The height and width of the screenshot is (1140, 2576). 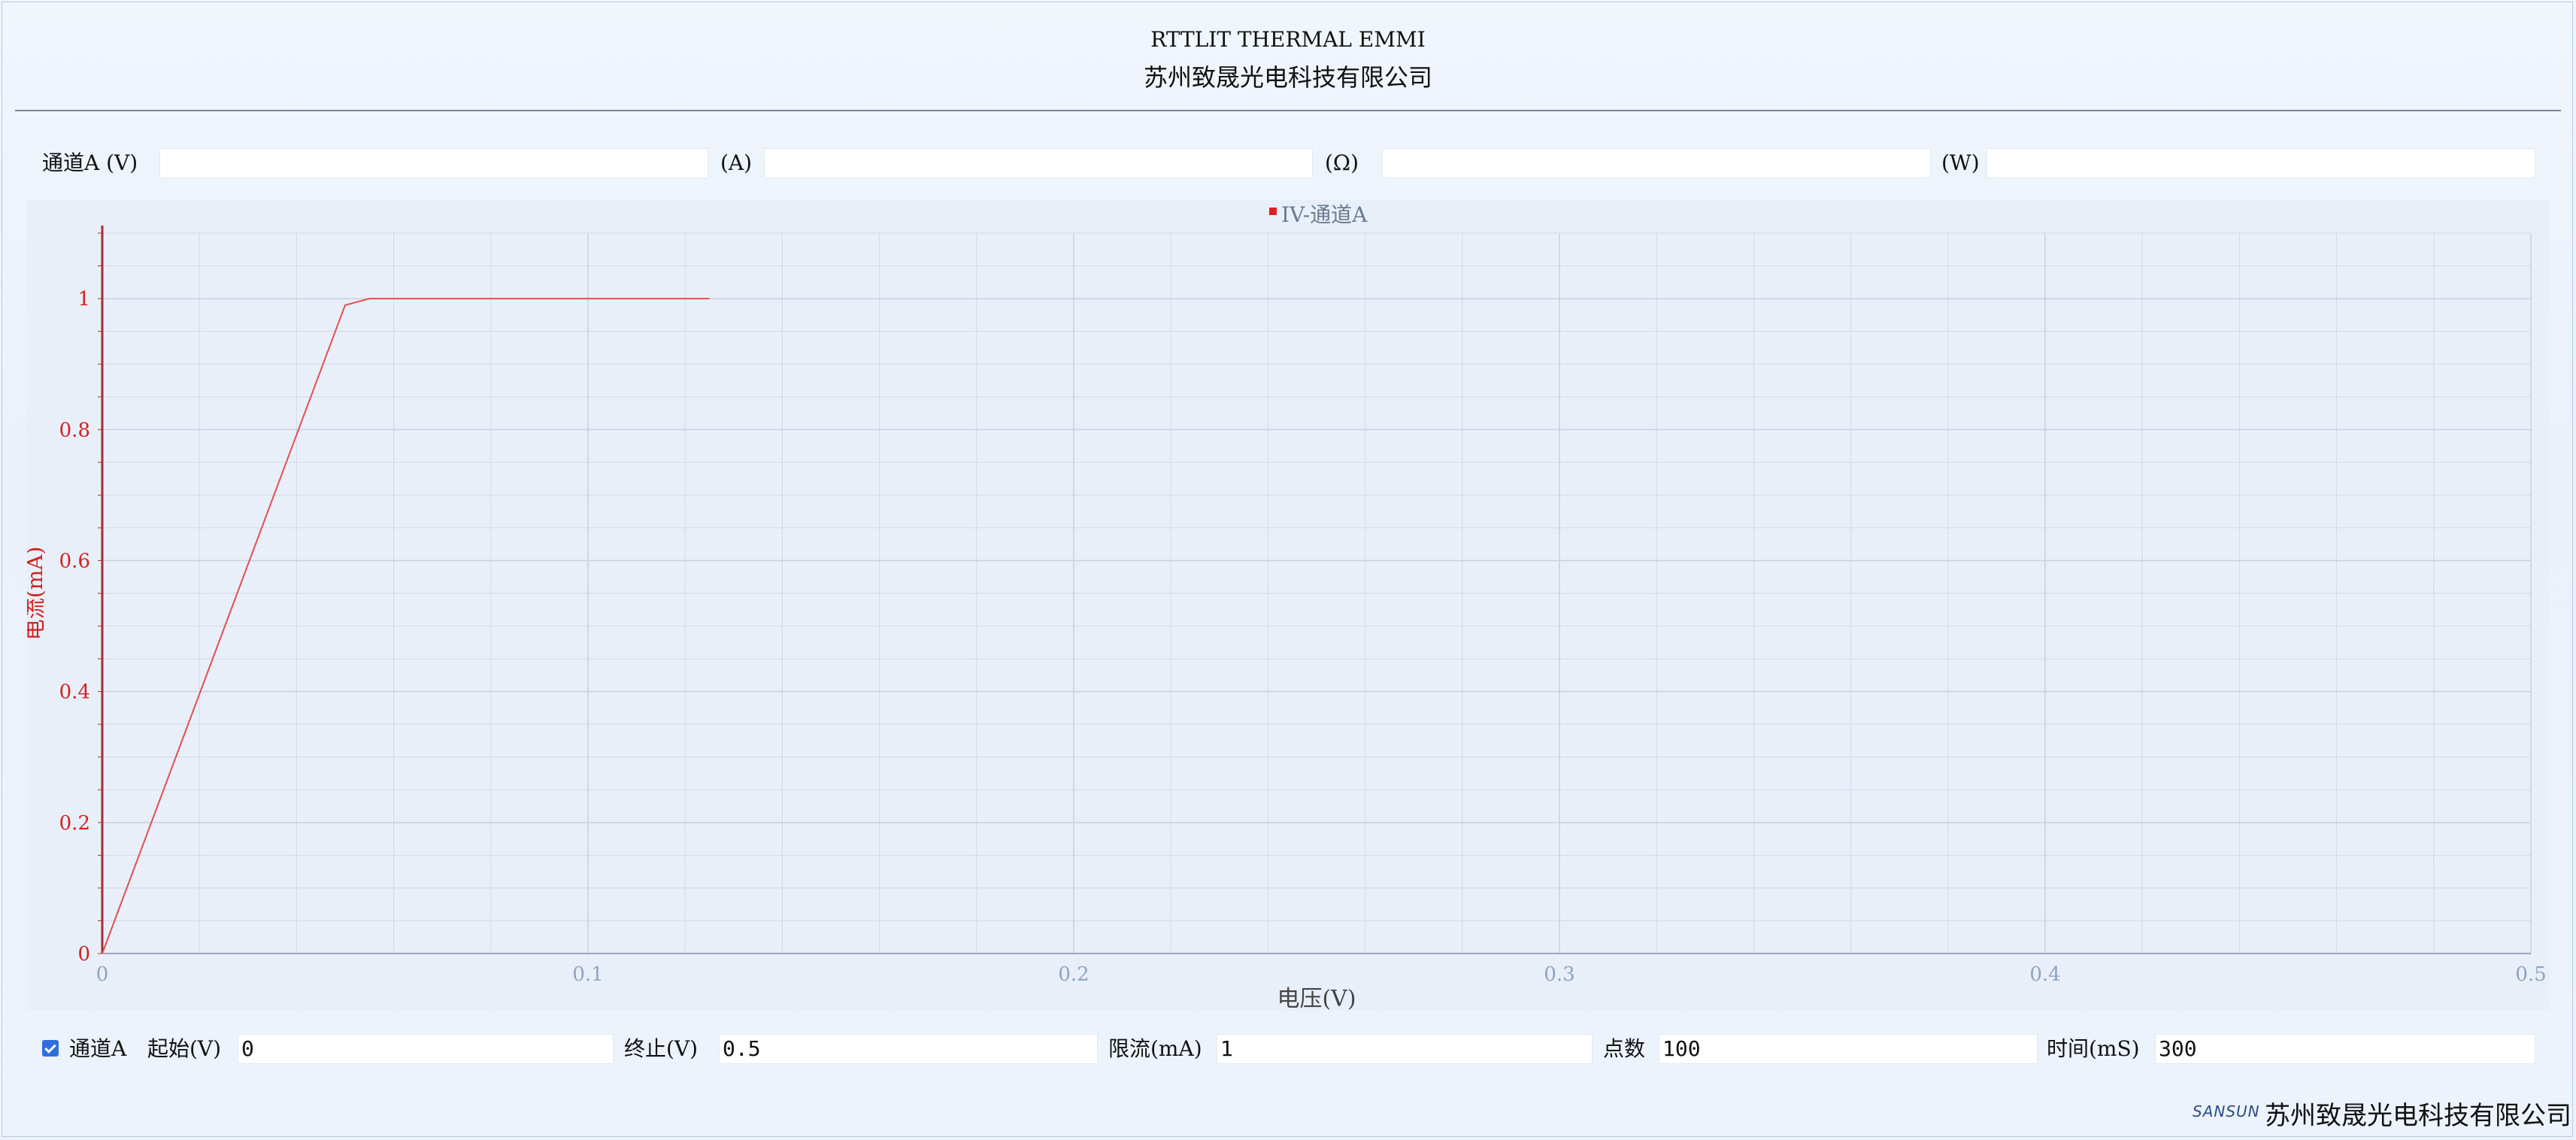 What do you see at coordinates (426, 1049) in the screenshot?
I see `start-voltage-input: 0` at bounding box center [426, 1049].